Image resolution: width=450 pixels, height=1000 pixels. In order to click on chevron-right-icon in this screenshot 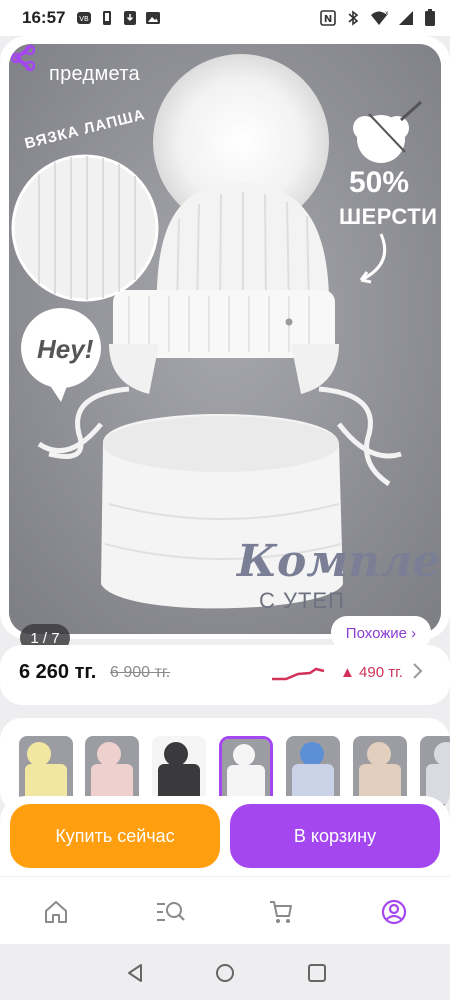, I will do `click(417, 671)`.